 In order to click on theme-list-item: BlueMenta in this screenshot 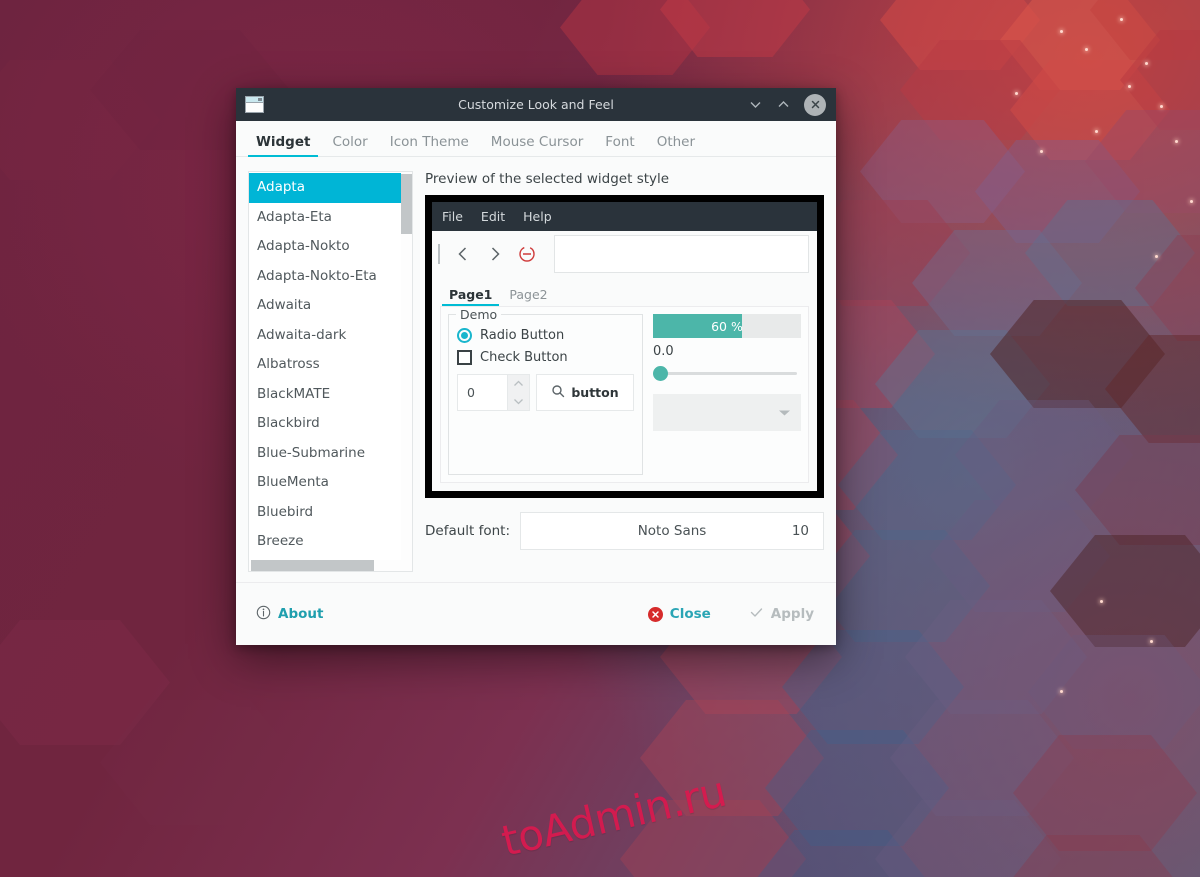, I will do `click(325, 483)`.